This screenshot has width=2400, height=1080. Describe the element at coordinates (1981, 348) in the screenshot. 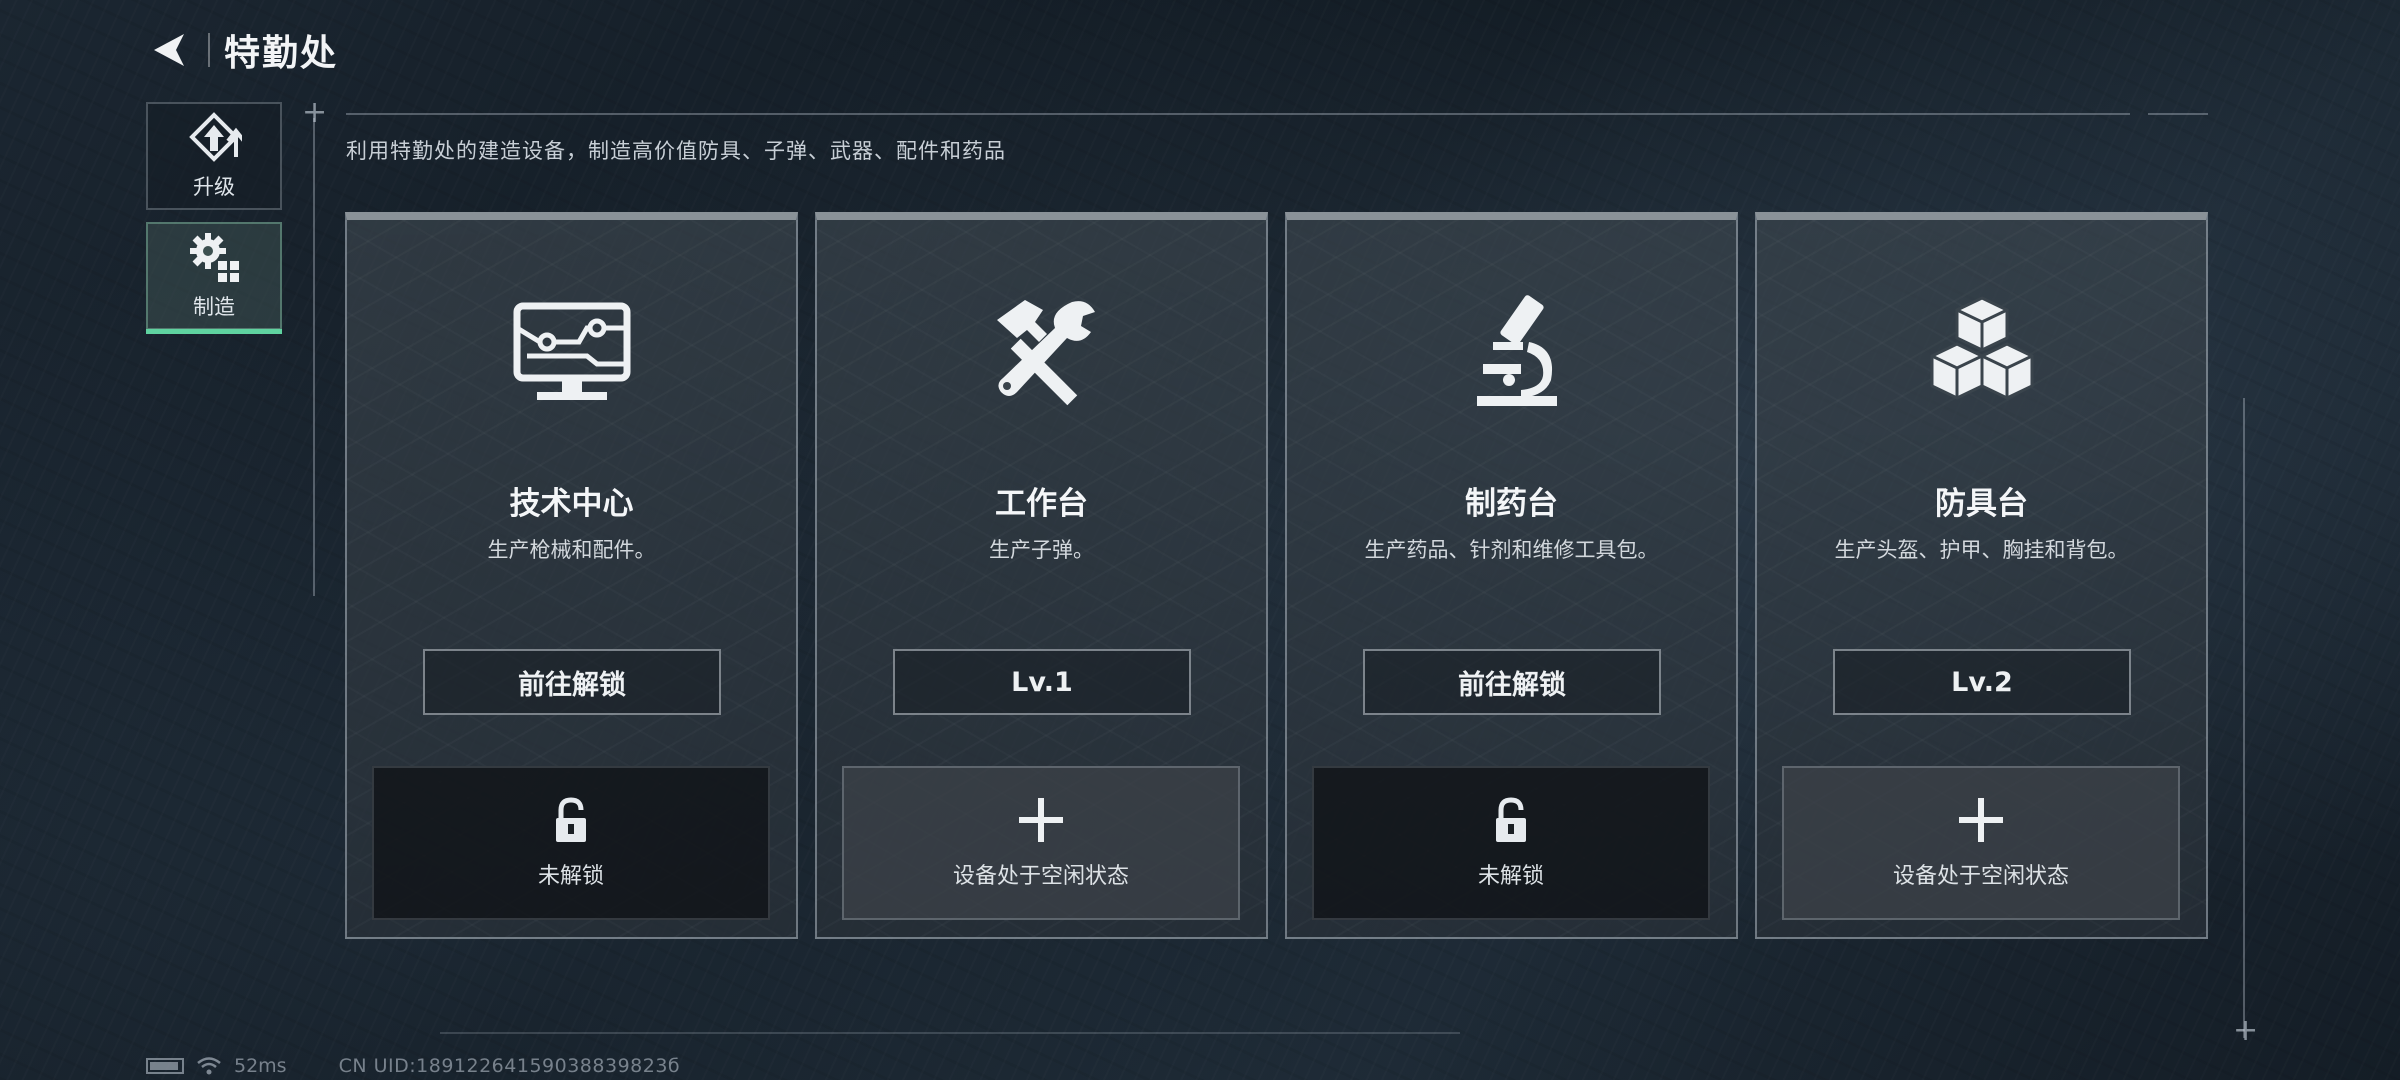

I see `boxes-icon` at that location.